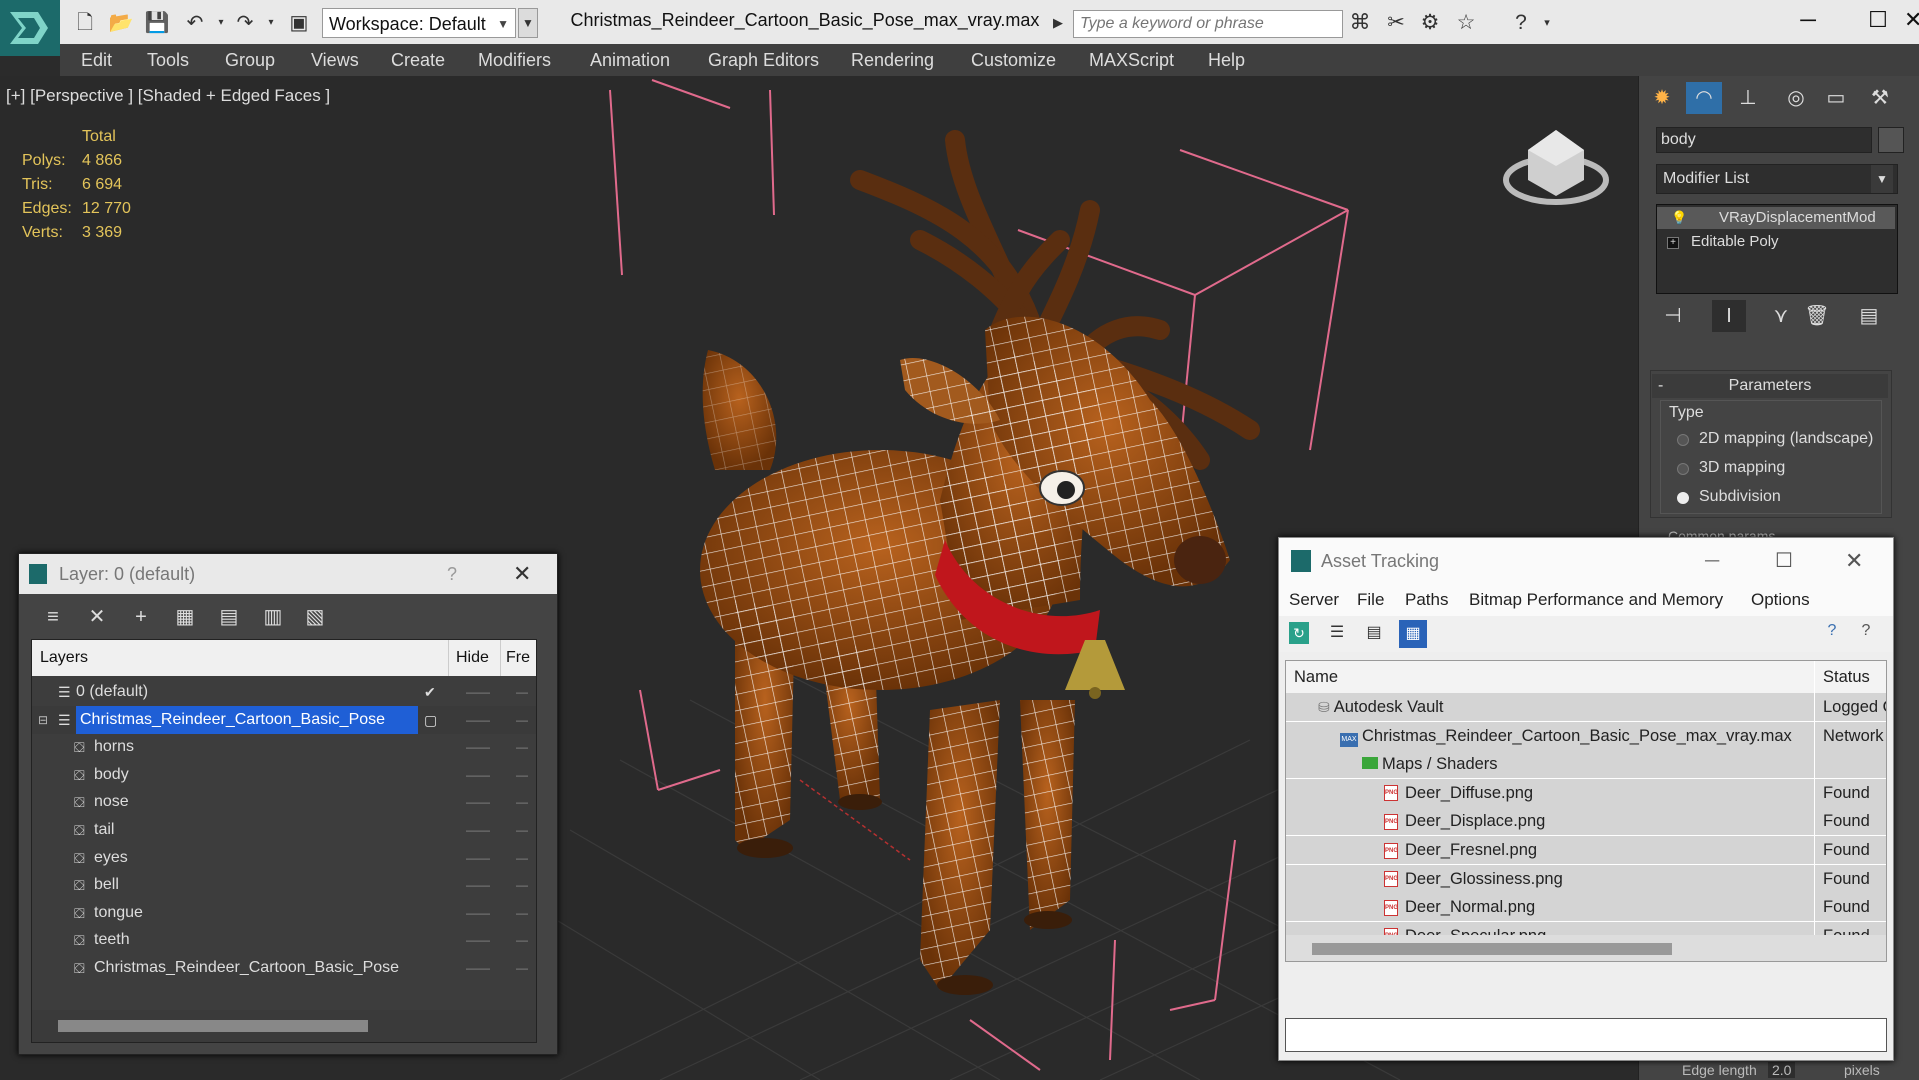 This screenshot has height=1080, width=1919. Describe the element at coordinates (1586, 822) in the screenshot. I see `asset-row: PNG Deer_Displace.png Found` at that location.